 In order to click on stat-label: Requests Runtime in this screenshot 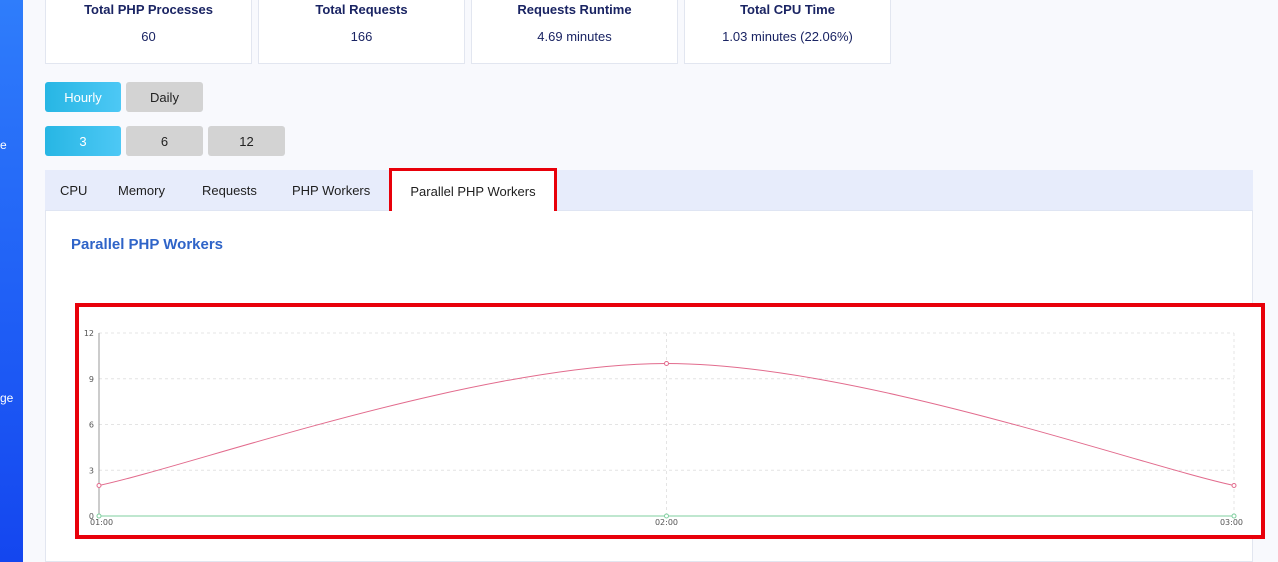, I will do `click(574, 9)`.